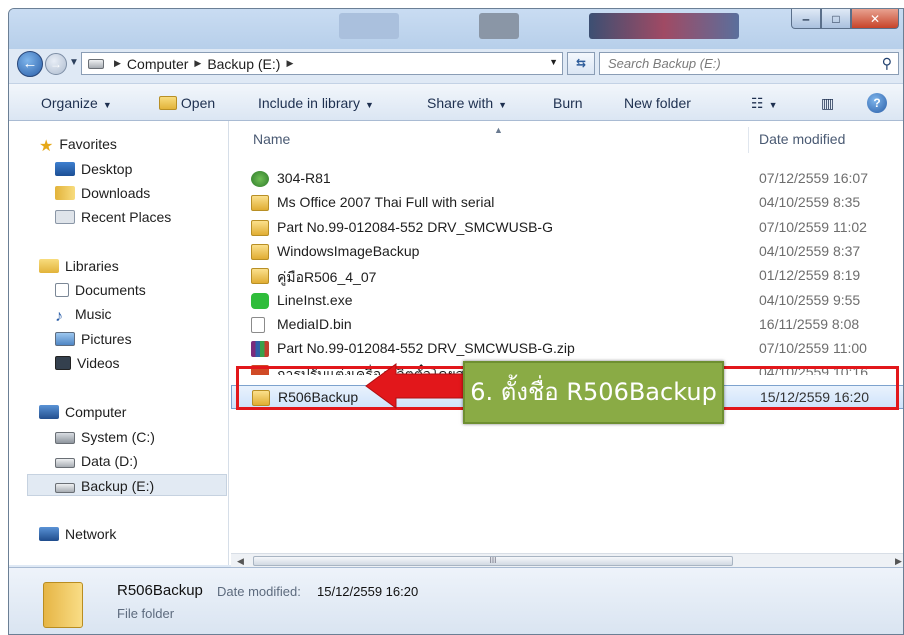 Image resolution: width=904 pixels, height=635 pixels. What do you see at coordinates (69, 103) in the screenshot?
I see `organize-label: Organize` at bounding box center [69, 103].